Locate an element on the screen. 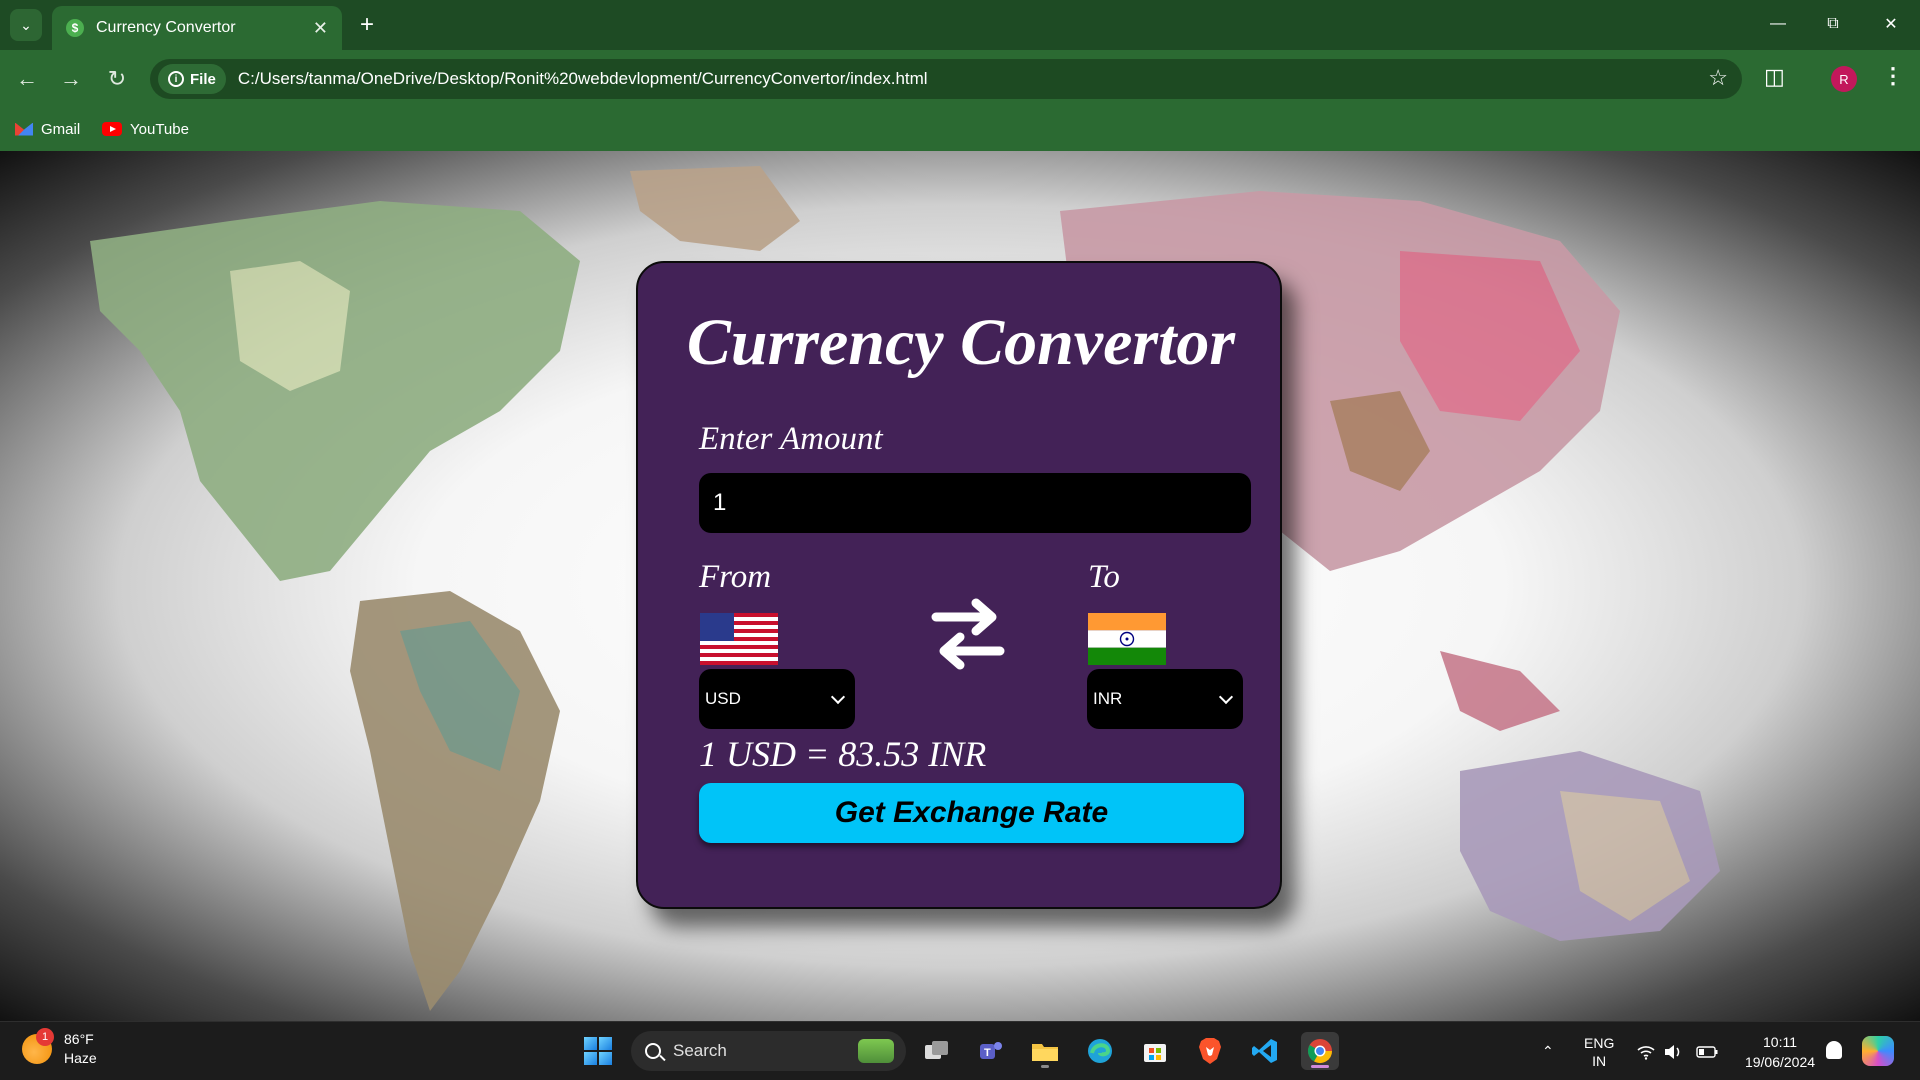  language-indicator: ENG IN is located at coordinates (1599, 1051).